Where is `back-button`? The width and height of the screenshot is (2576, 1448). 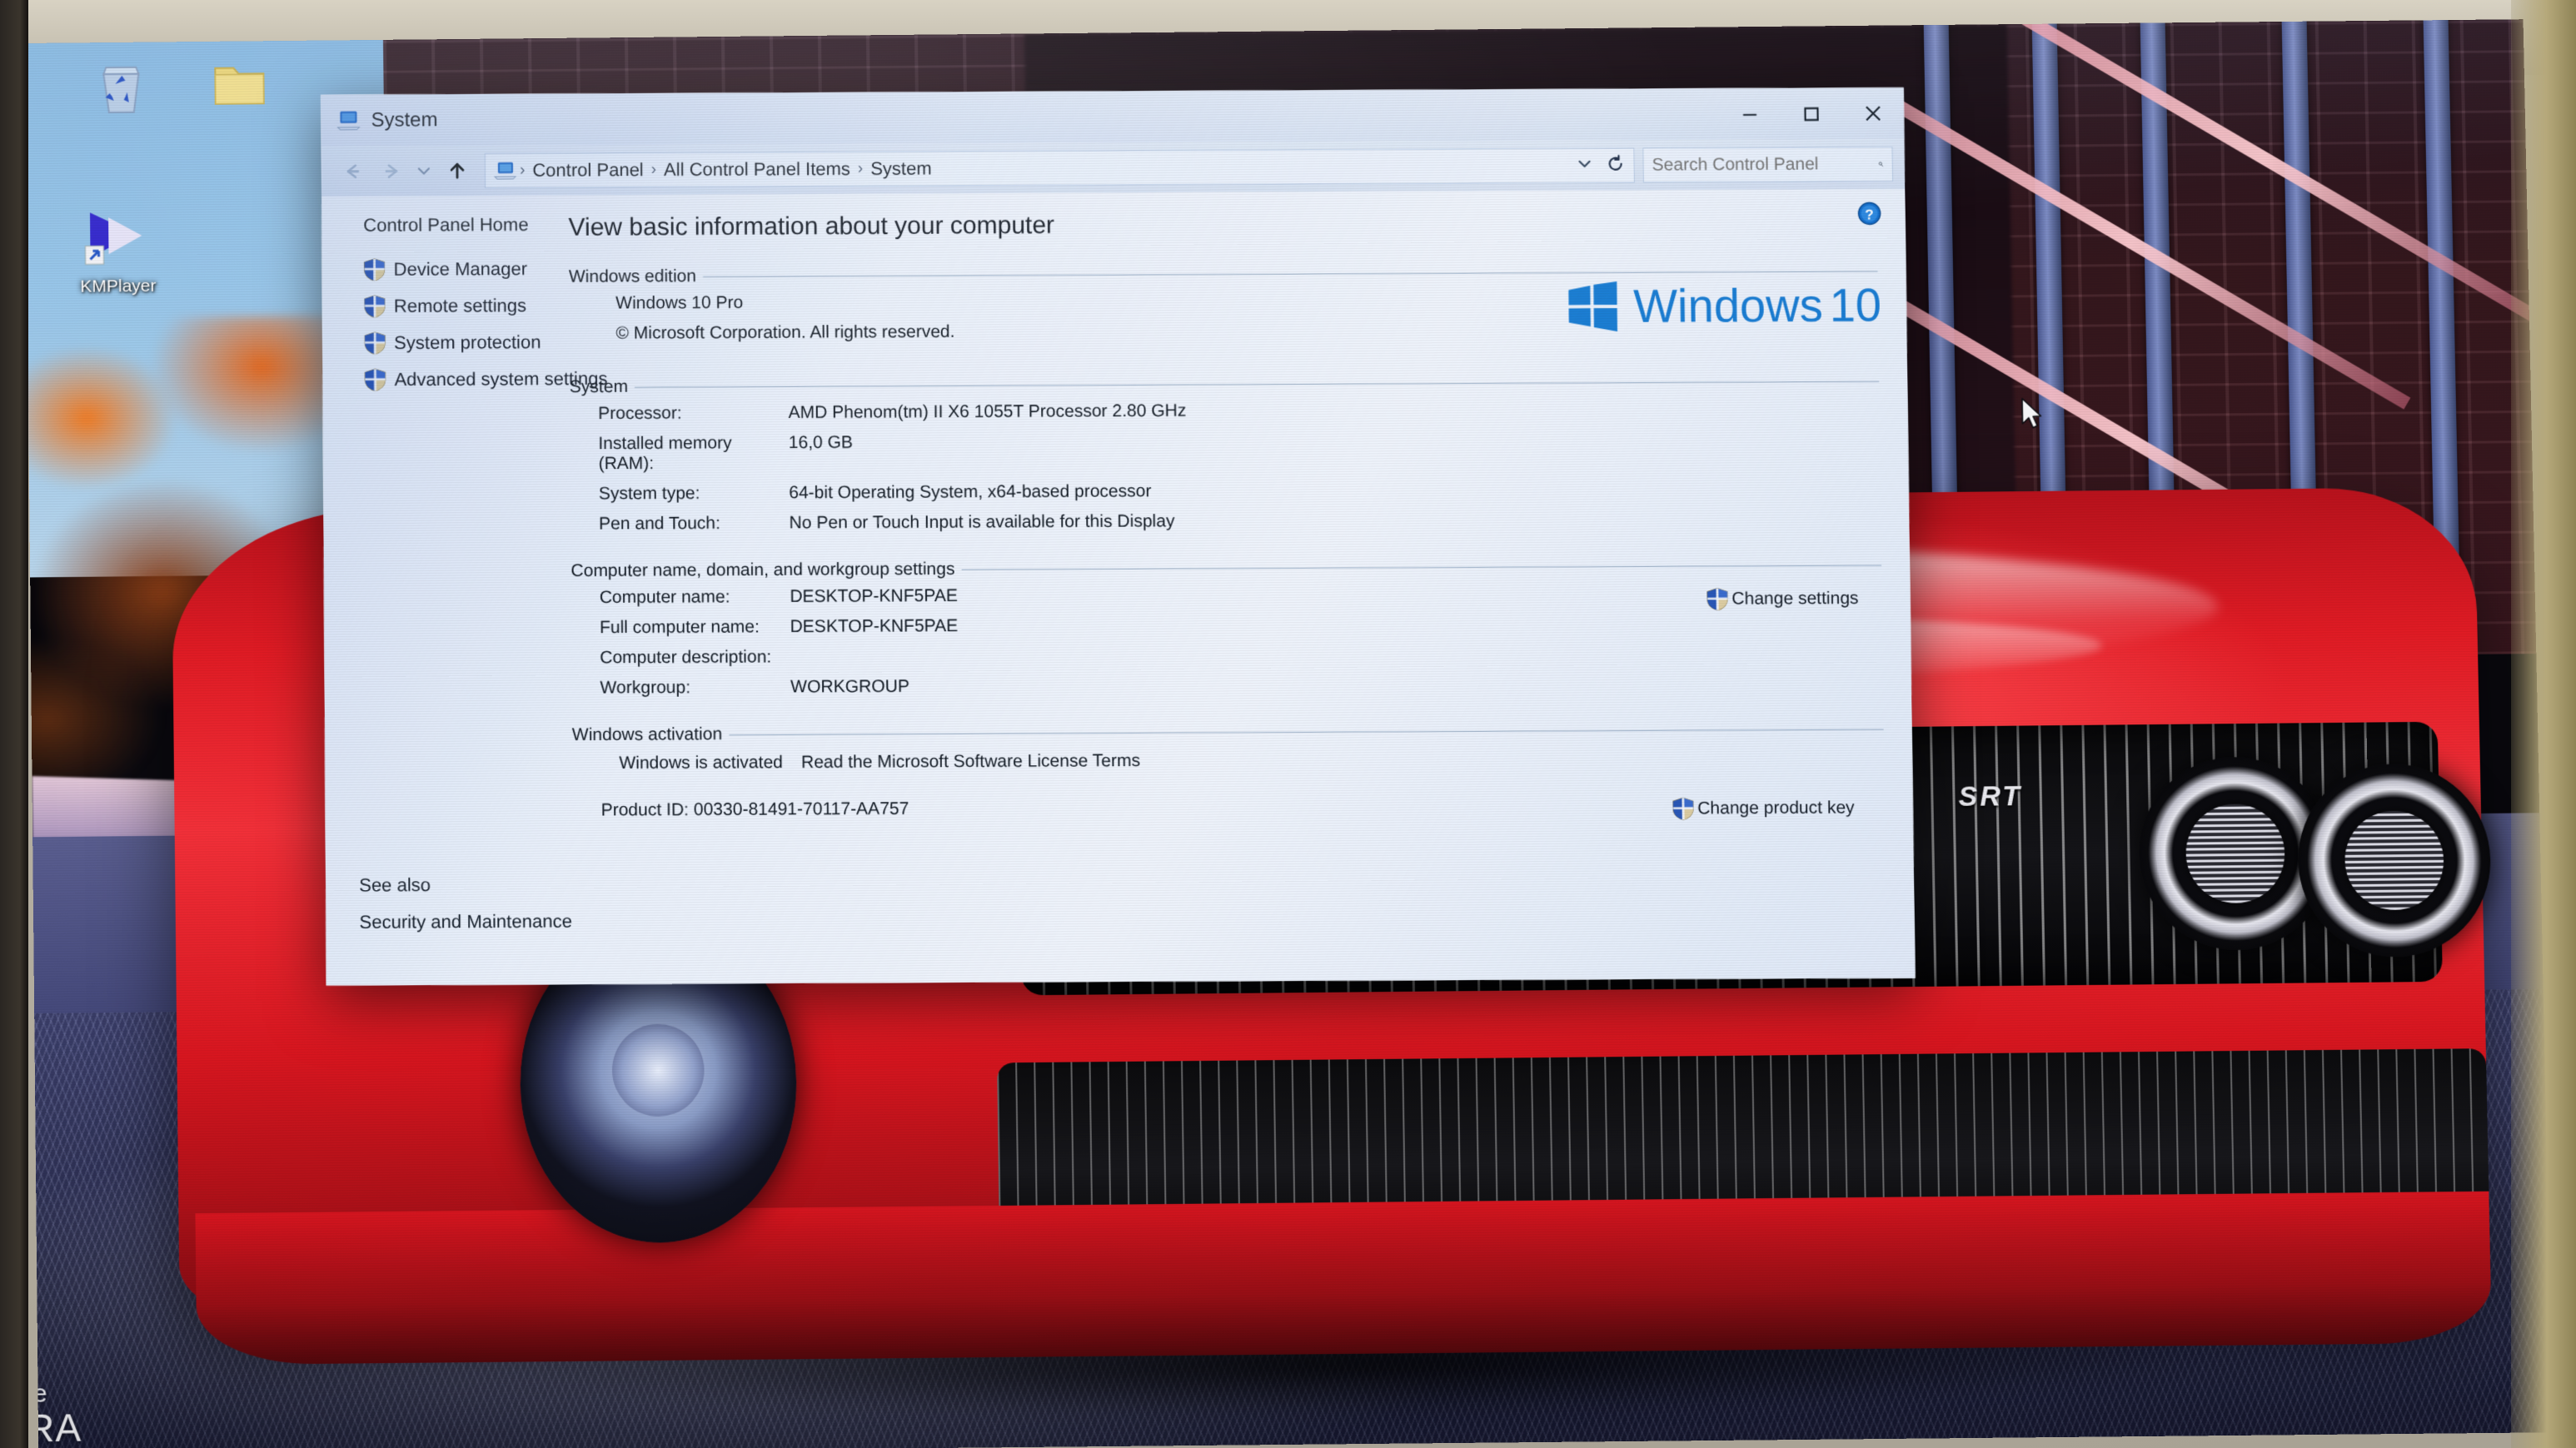
back-button is located at coordinates (352, 171).